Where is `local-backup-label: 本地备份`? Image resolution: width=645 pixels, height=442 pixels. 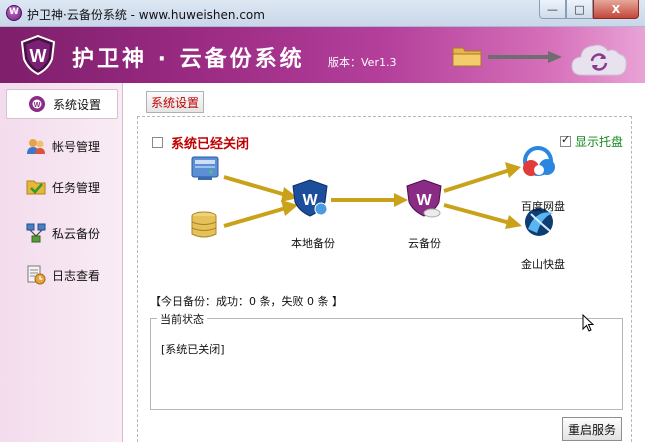 local-backup-label: 本地备份 is located at coordinates (313, 243).